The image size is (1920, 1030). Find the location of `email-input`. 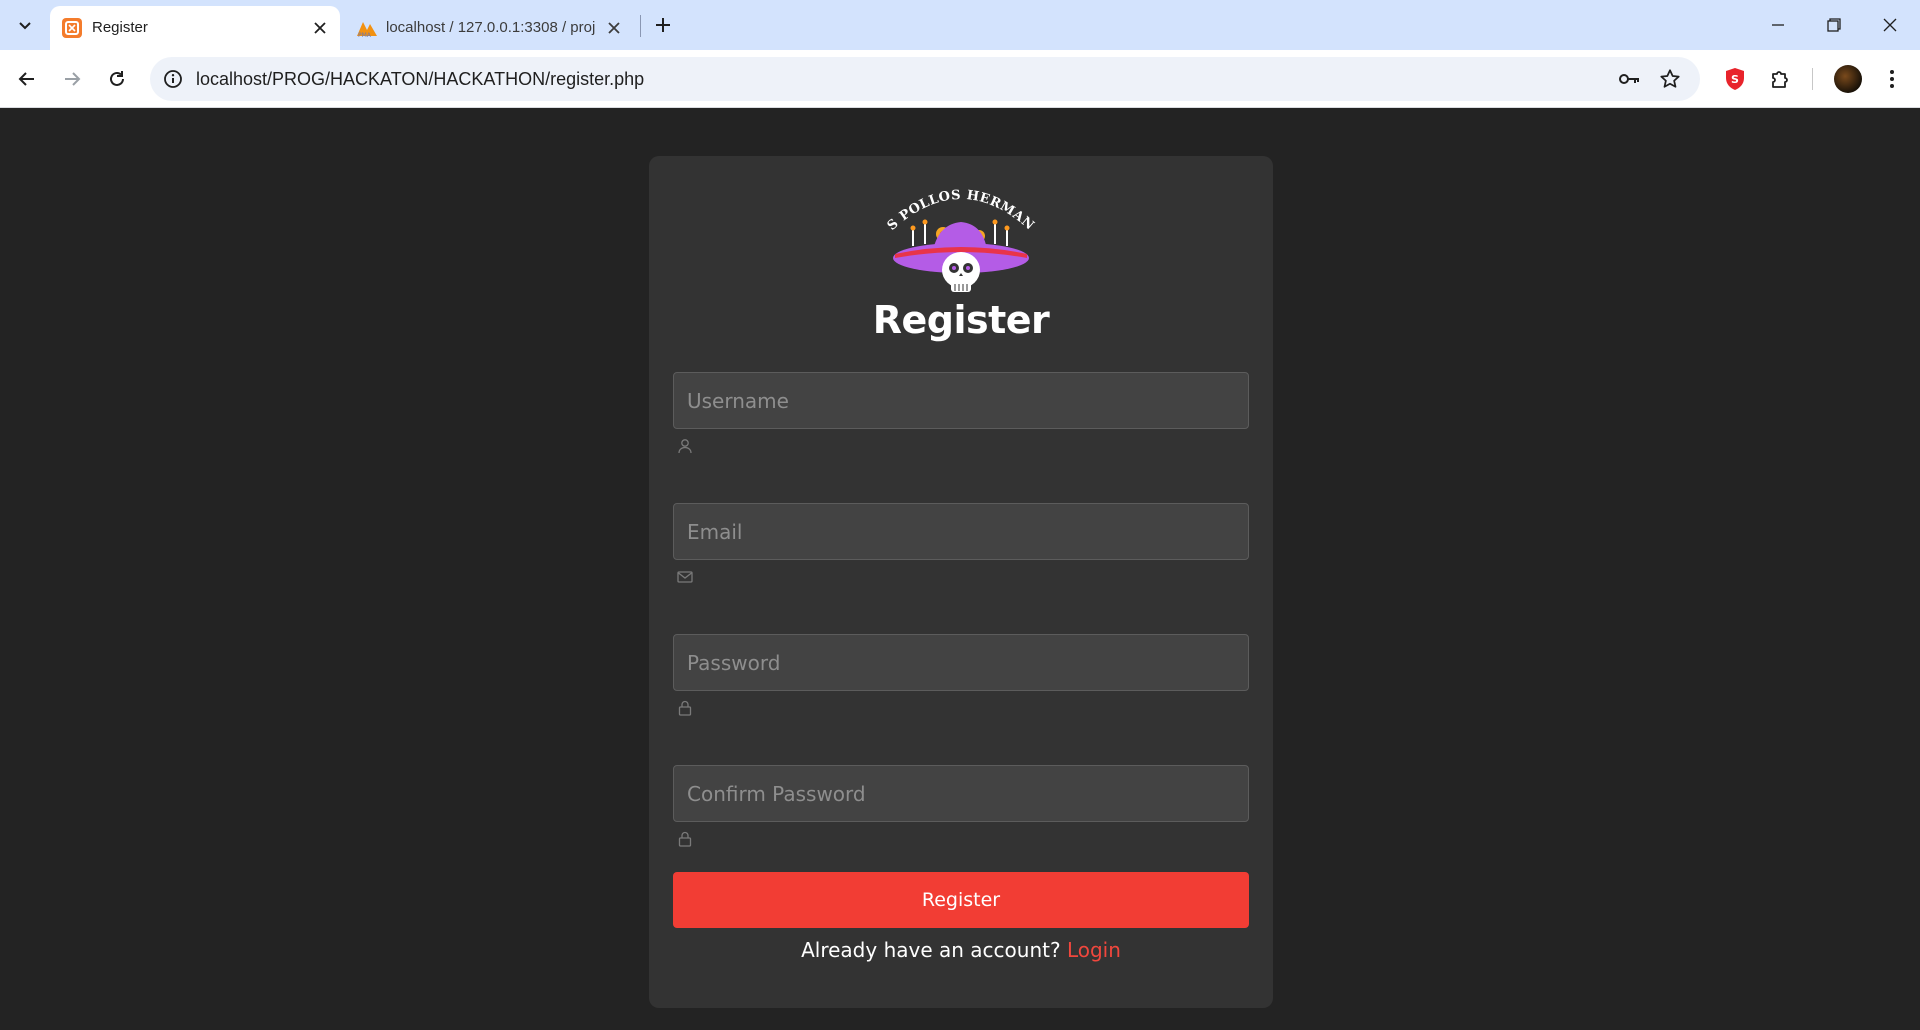

email-input is located at coordinates (961, 531).